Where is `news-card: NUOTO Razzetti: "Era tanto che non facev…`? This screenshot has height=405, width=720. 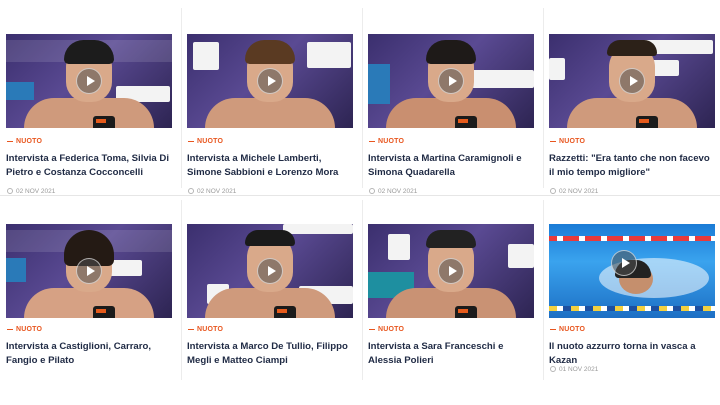
news-card: NUOTO Razzetti: "Era tanto che non facev… is located at coordinates (632, 98).